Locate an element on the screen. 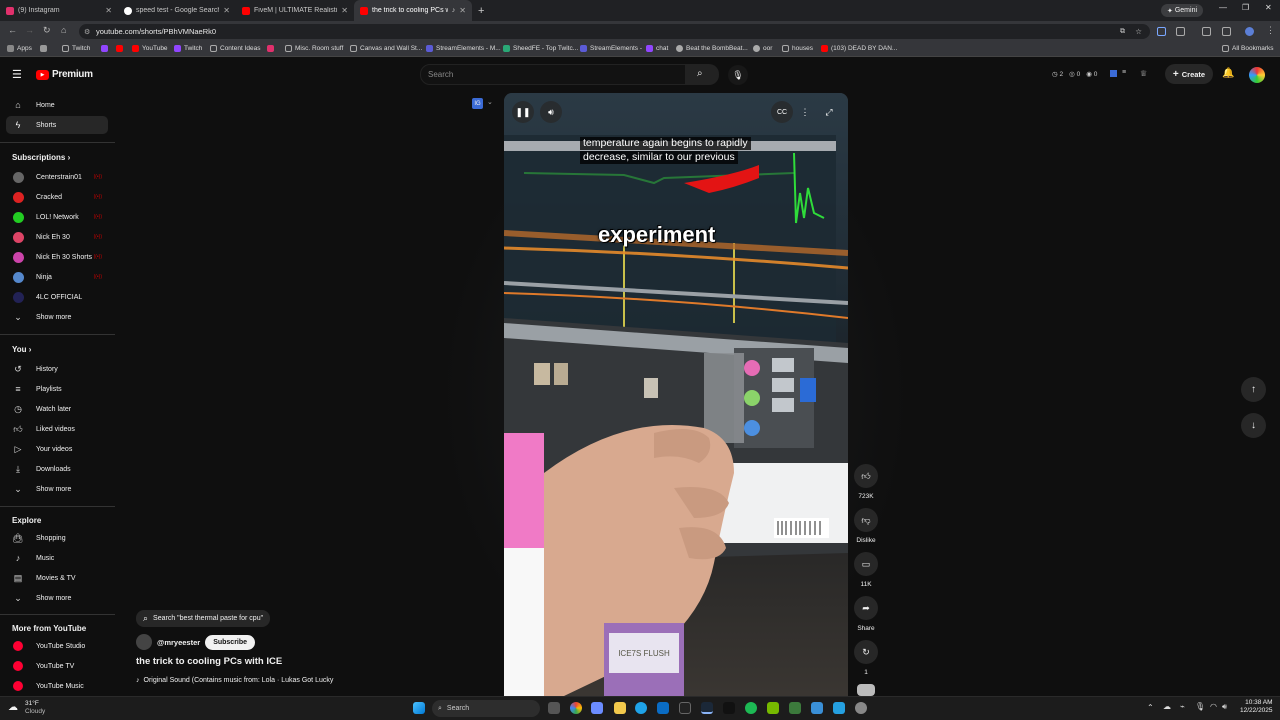  install-icon: ⧉ is located at coordinates (1122, 32).